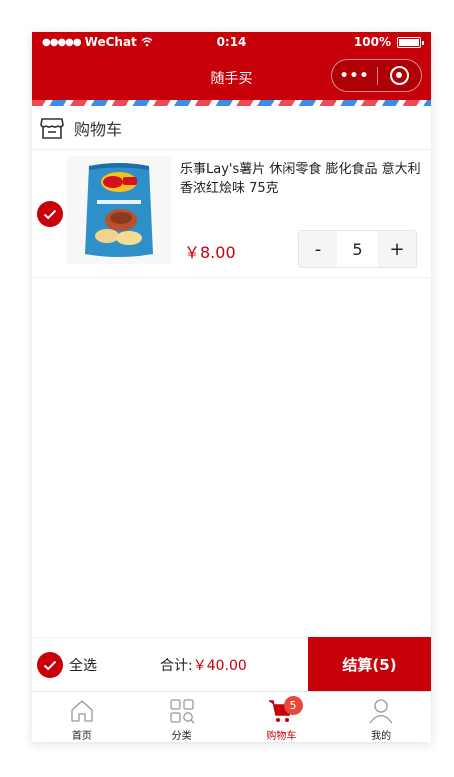  I want to click on tab-profile: 我的, so click(381, 717).